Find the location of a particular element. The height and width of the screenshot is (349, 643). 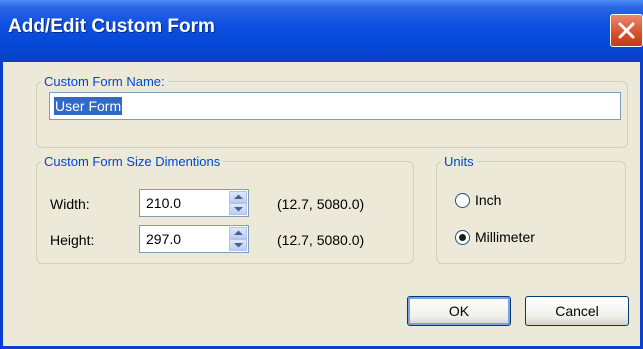

unit-option-millimeter: Millimeter is located at coordinates (525, 237).